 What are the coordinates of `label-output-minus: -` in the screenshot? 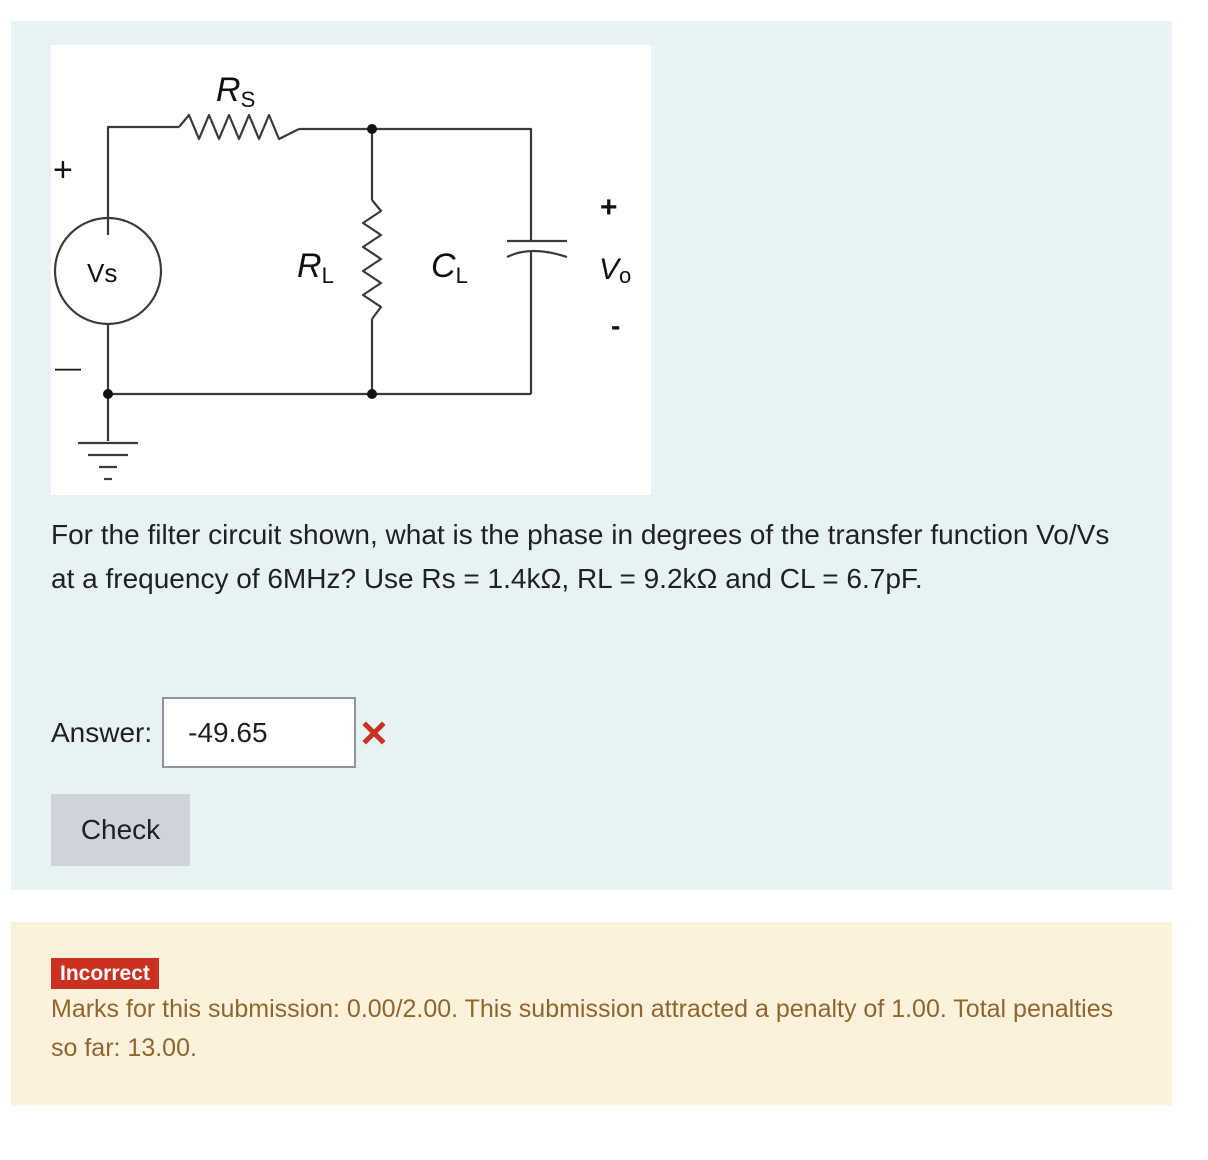 It's located at (615, 325).